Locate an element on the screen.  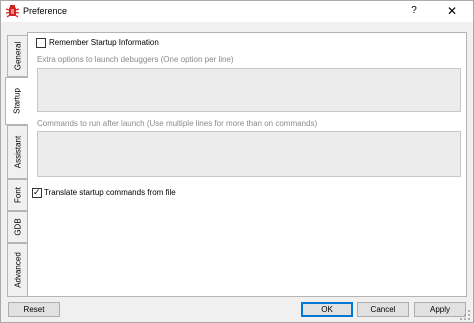
tab-gdb-label: GDB is located at coordinates (17, 227).